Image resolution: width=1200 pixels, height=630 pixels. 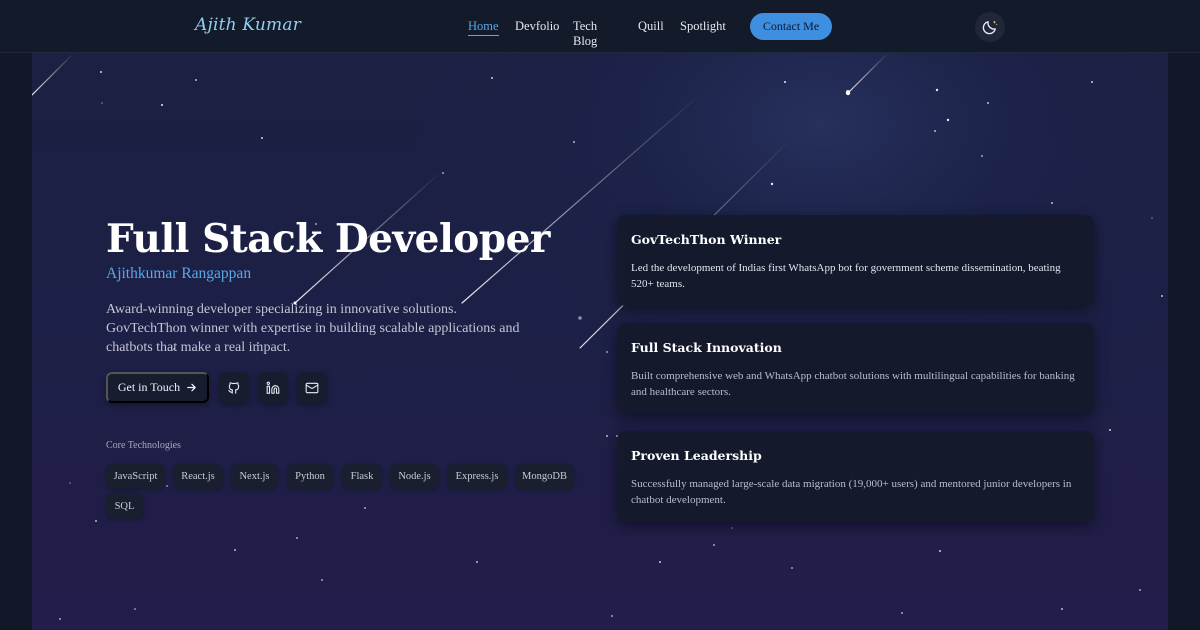 I want to click on core-technologies-label: Core Technologies, so click(x=143, y=445).